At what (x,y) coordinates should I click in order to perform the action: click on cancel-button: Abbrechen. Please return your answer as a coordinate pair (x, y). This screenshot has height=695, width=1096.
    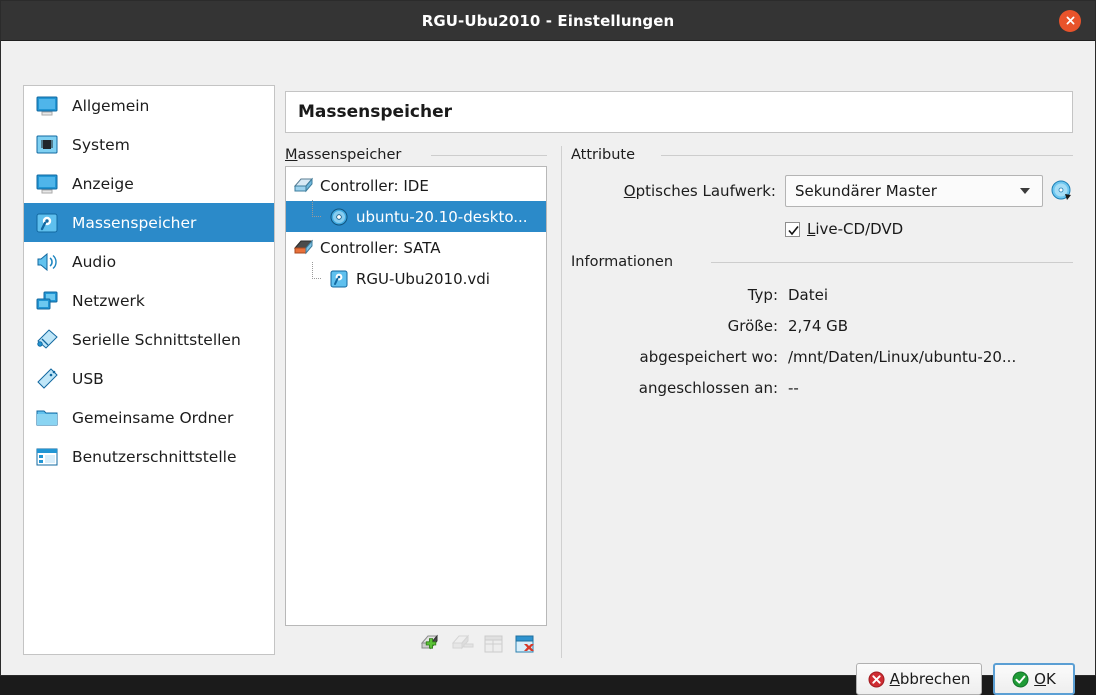
    Looking at the image, I should click on (919, 679).